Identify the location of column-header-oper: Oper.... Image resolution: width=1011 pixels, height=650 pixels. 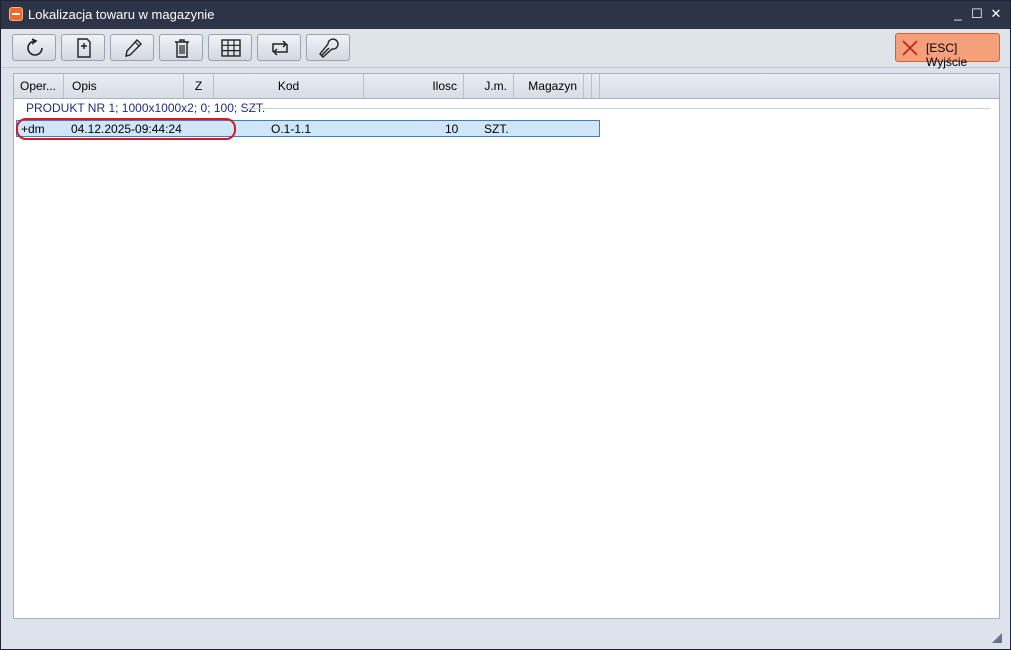
(39, 86).